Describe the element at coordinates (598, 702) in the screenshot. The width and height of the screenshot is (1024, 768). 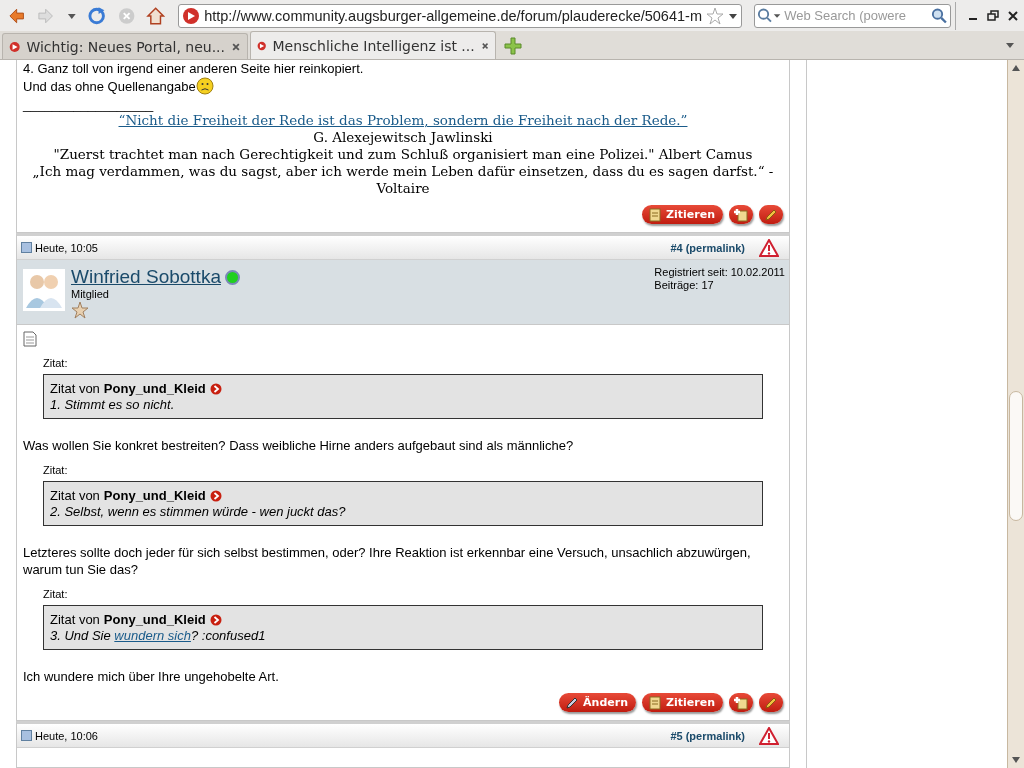
I see `edit-button: Ändern` at that location.